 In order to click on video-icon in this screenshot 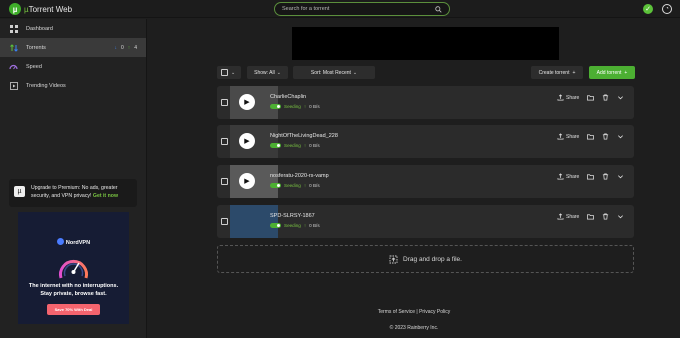, I will do `click(13, 85)`.